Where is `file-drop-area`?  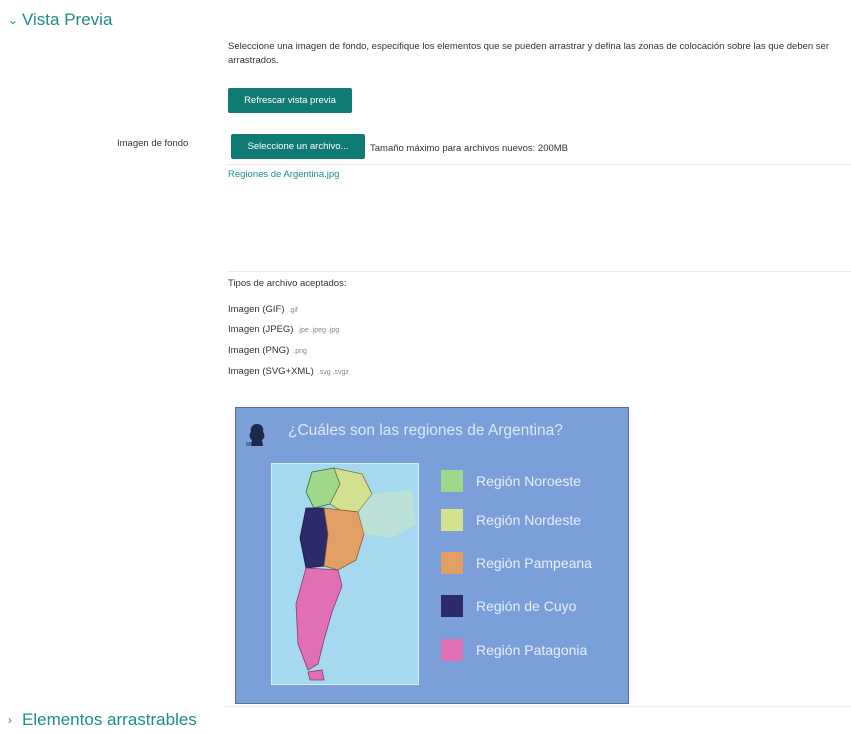 file-drop-area is located at coordinates (539, 218).